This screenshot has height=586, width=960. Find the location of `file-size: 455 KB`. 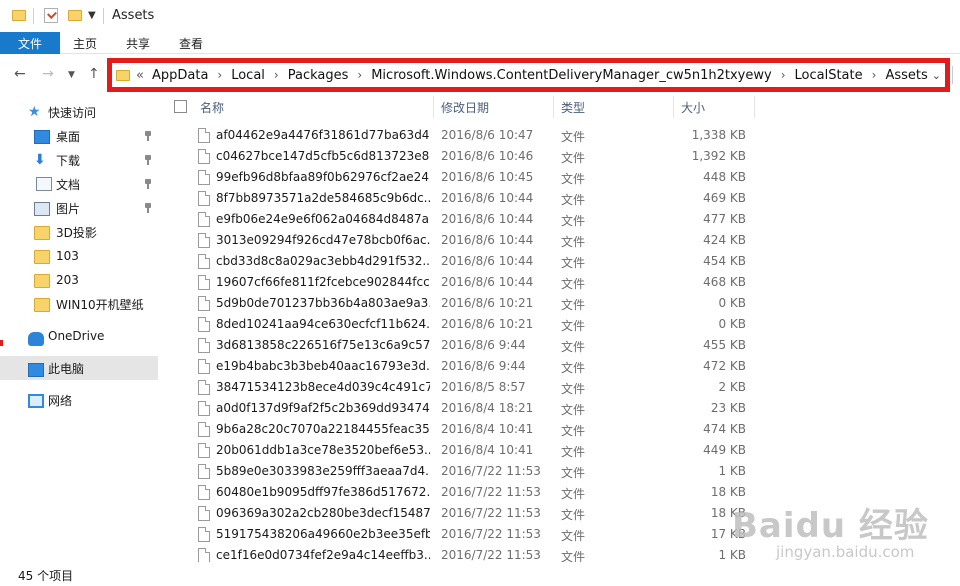

file-size: 455 KB is located at coordinates (724, 345).